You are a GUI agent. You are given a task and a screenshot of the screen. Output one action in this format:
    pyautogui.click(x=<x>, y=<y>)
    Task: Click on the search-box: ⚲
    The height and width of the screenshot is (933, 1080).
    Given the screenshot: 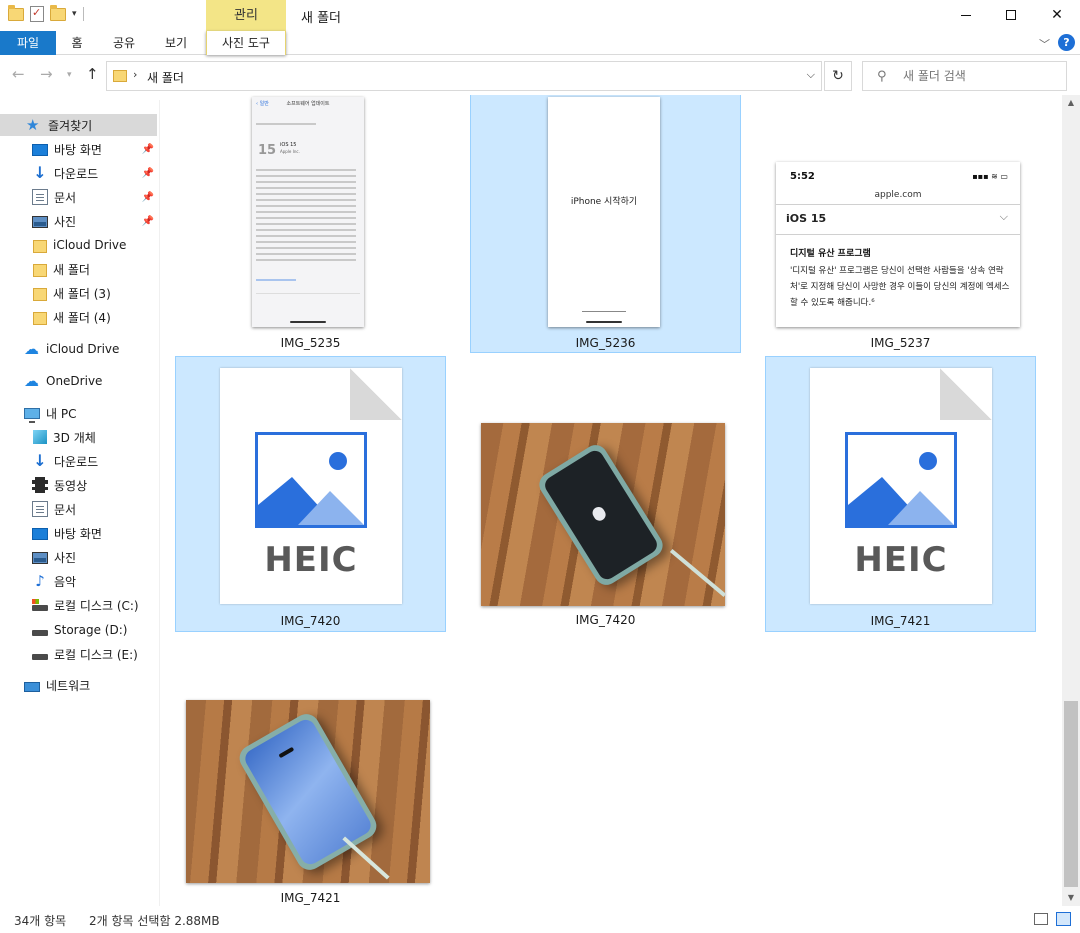 What is the action you would take?
    pyautogui.click(x=964, y=76)
    